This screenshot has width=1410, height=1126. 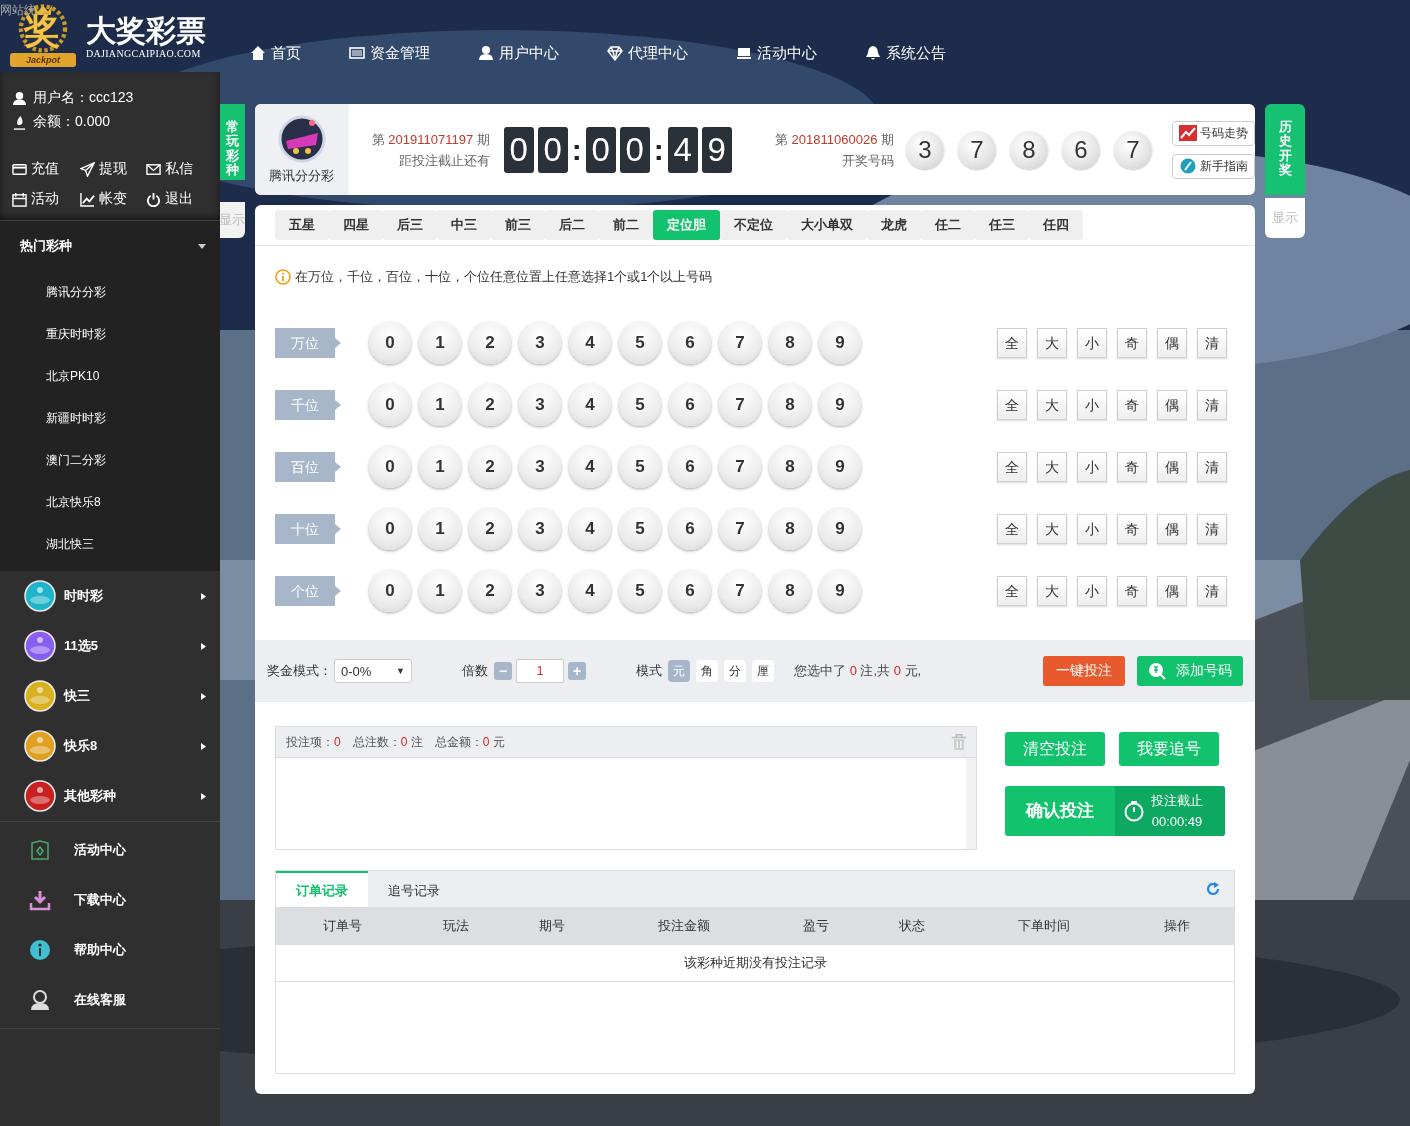 I want to click on play-tab: 任三, so click(x=1002, y=225).